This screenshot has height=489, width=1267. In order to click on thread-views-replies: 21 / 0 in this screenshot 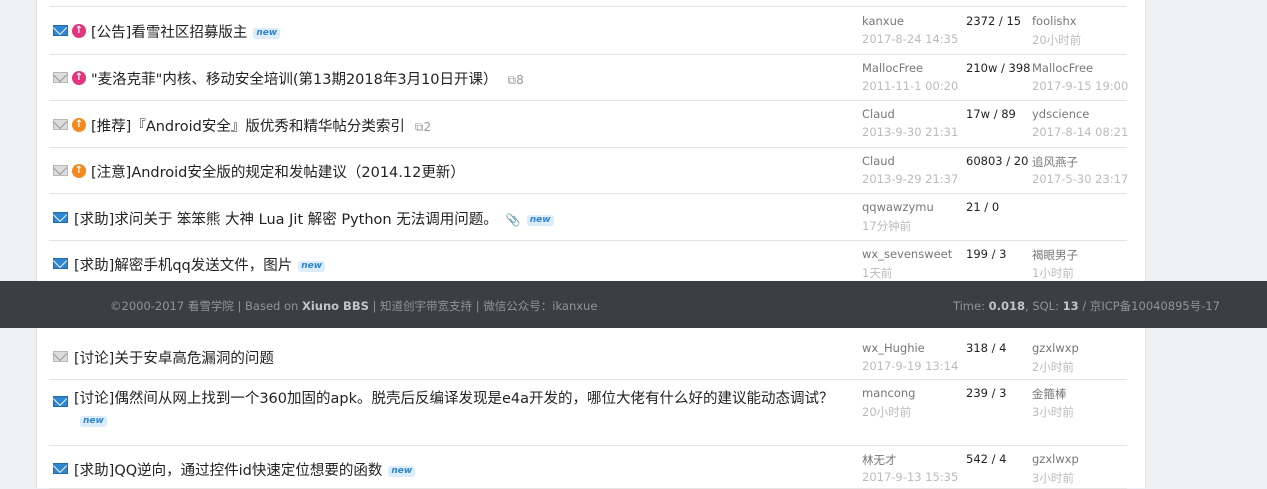, I will do `click(983, 207)`.